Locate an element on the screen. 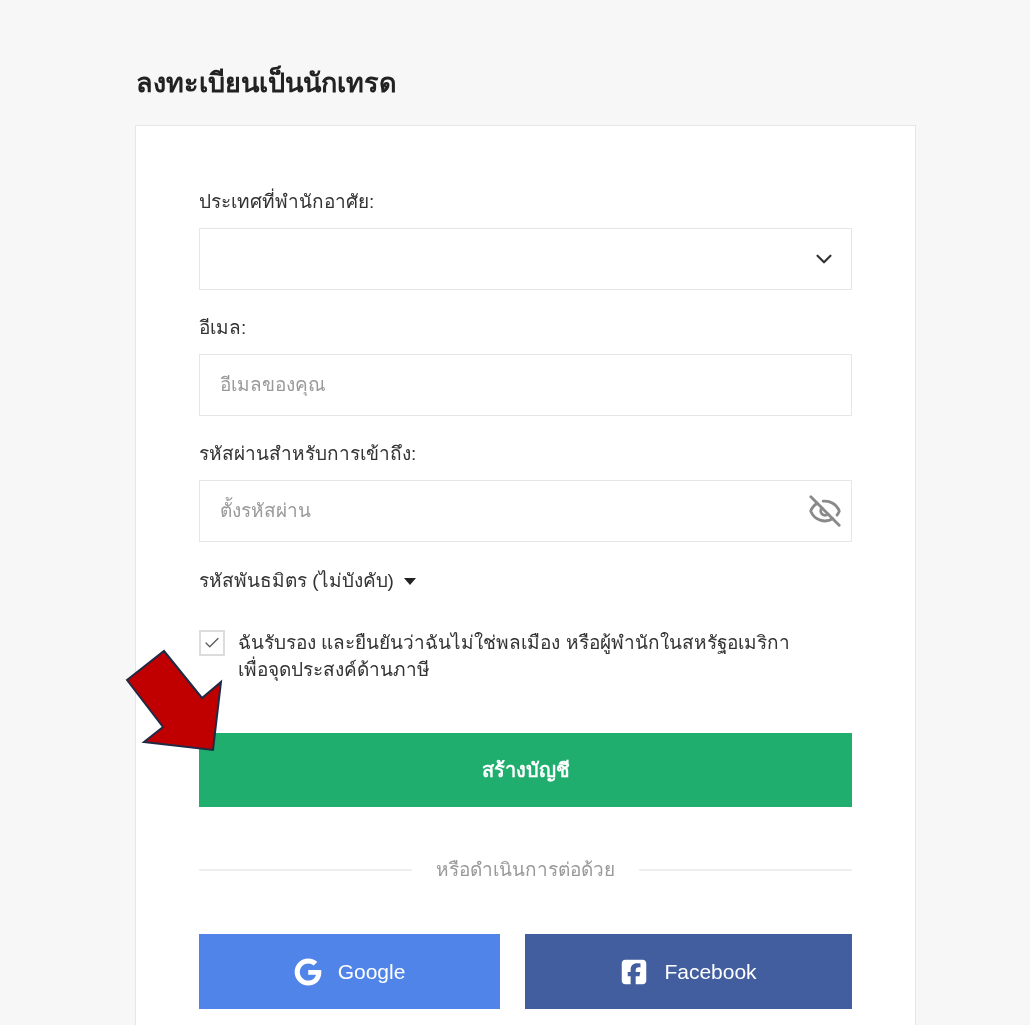 The width and height of the screenshot is (1030, 1025). g-logo-icon is located at coordinates (307, 971).